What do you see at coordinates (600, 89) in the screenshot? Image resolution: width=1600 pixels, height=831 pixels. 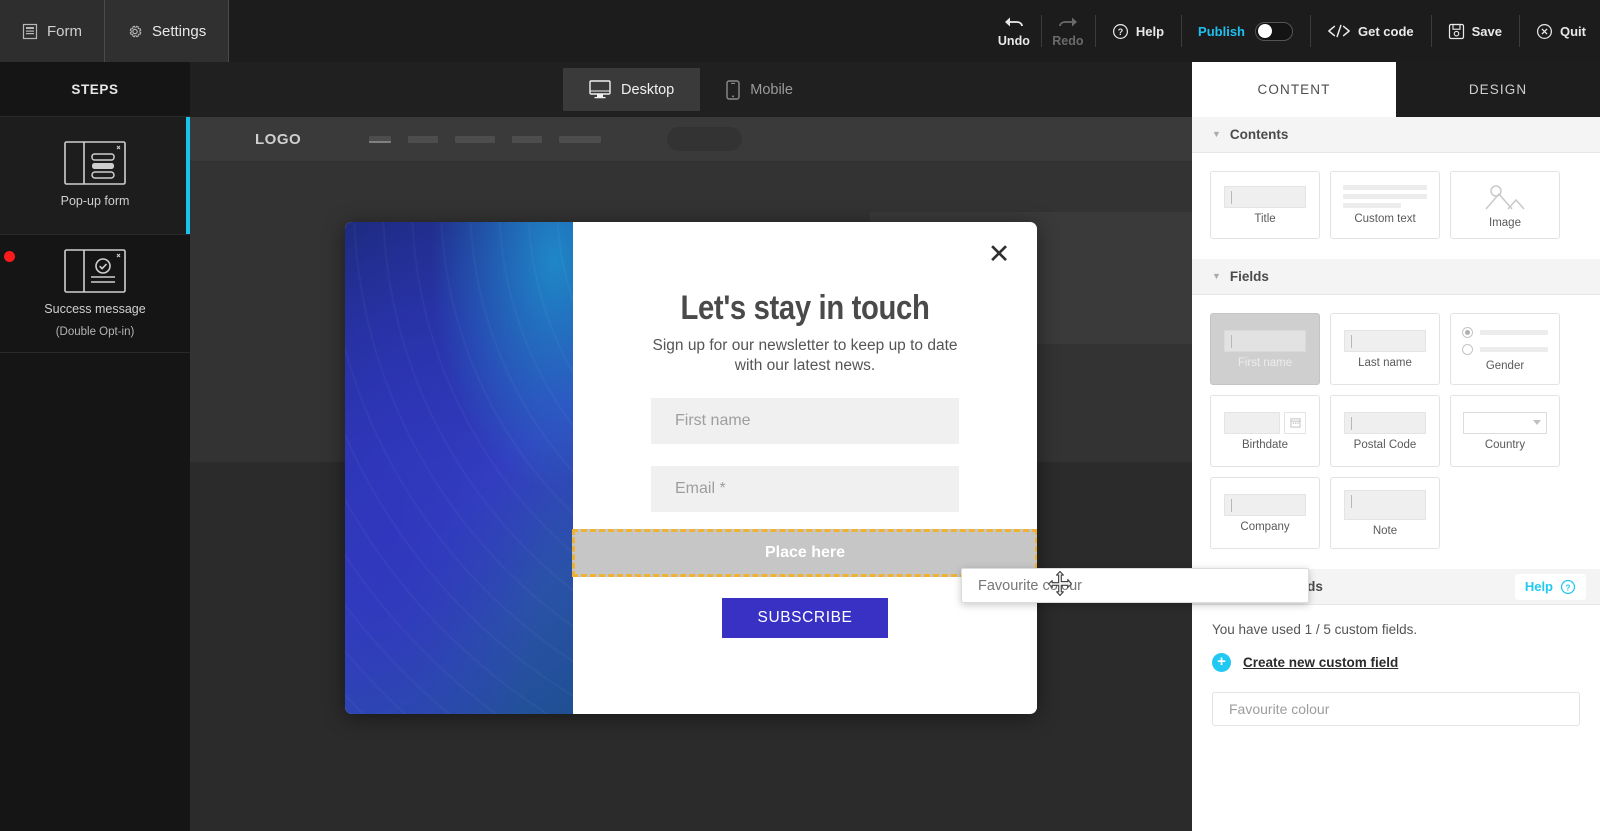 I see `desktop-monitor-icon` at bounding box center [600, 89].